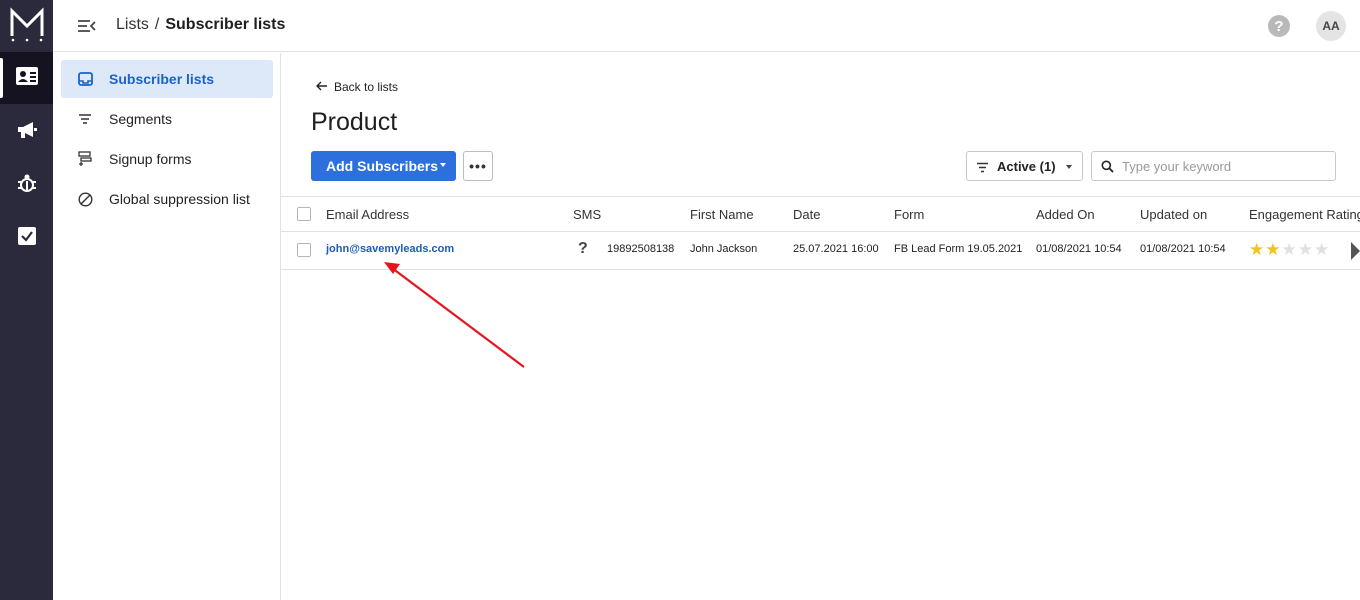 Image resolution: width=1360 pixels, height=600 pixels. I want to click on filter-lines-icon, so click(85, 119).